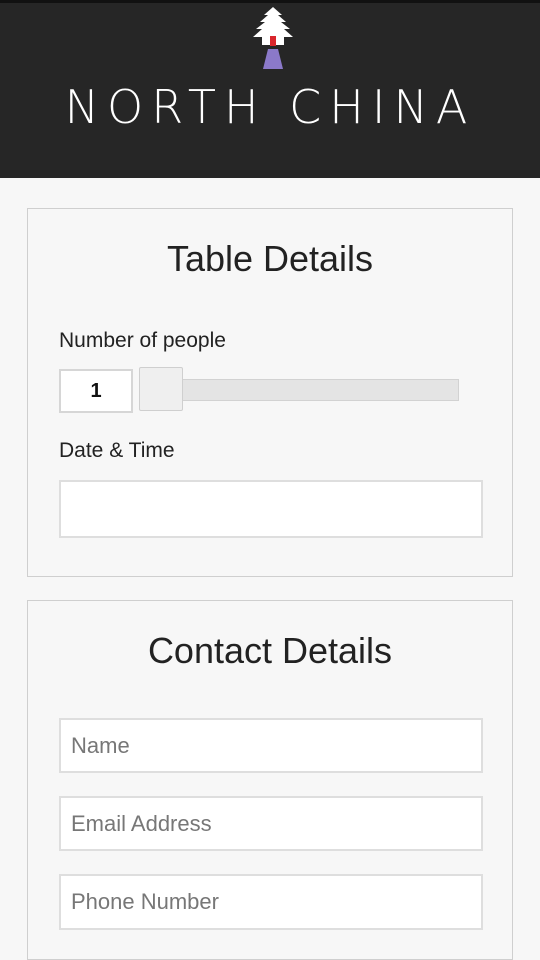 The image size is (540, 960). I want to click on contact-details-title: Contact Details, so click(270, 650).